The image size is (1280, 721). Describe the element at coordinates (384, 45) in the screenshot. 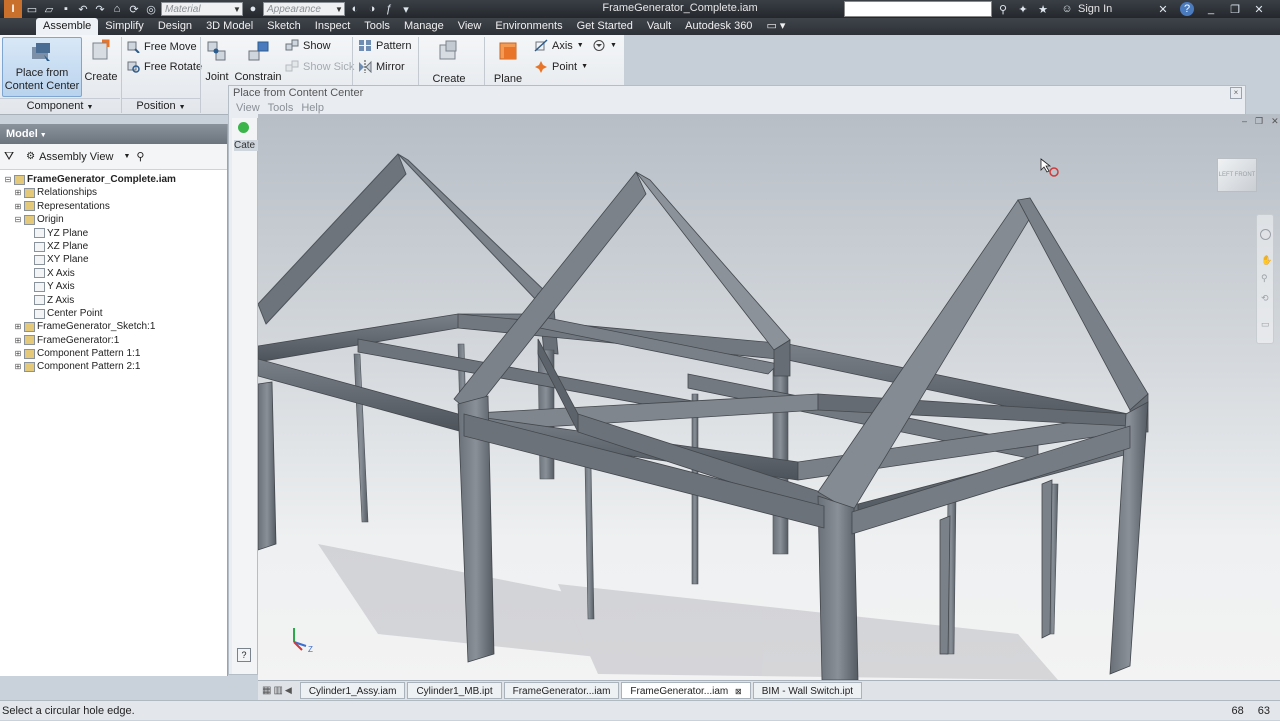

I see `pattern-button: Pattern` at that location.